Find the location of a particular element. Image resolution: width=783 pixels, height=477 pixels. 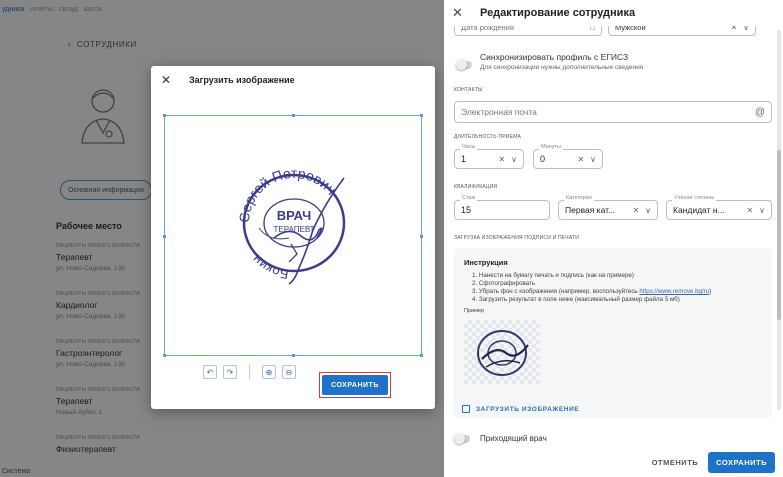

email-placeholder: Электронная почта is located at coordinates (499, 112).